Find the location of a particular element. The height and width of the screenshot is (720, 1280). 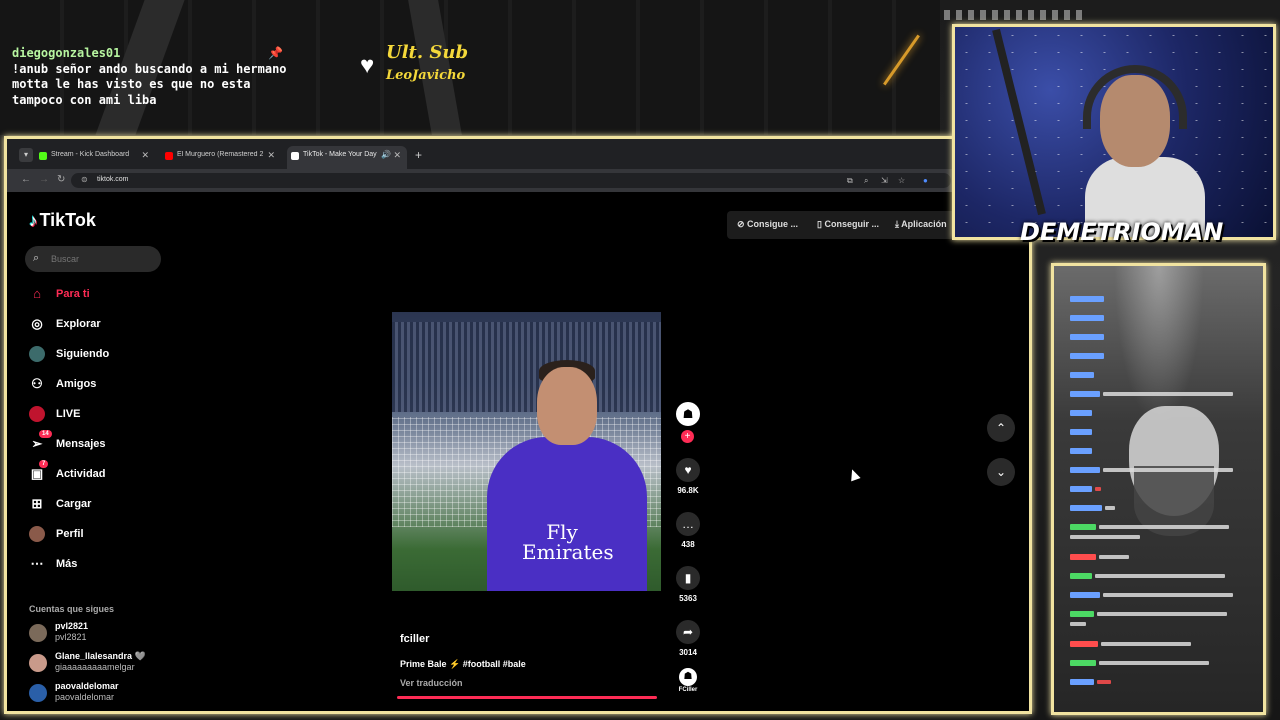

share-button: ➦ 3014 is located at coordinates (688, 638).